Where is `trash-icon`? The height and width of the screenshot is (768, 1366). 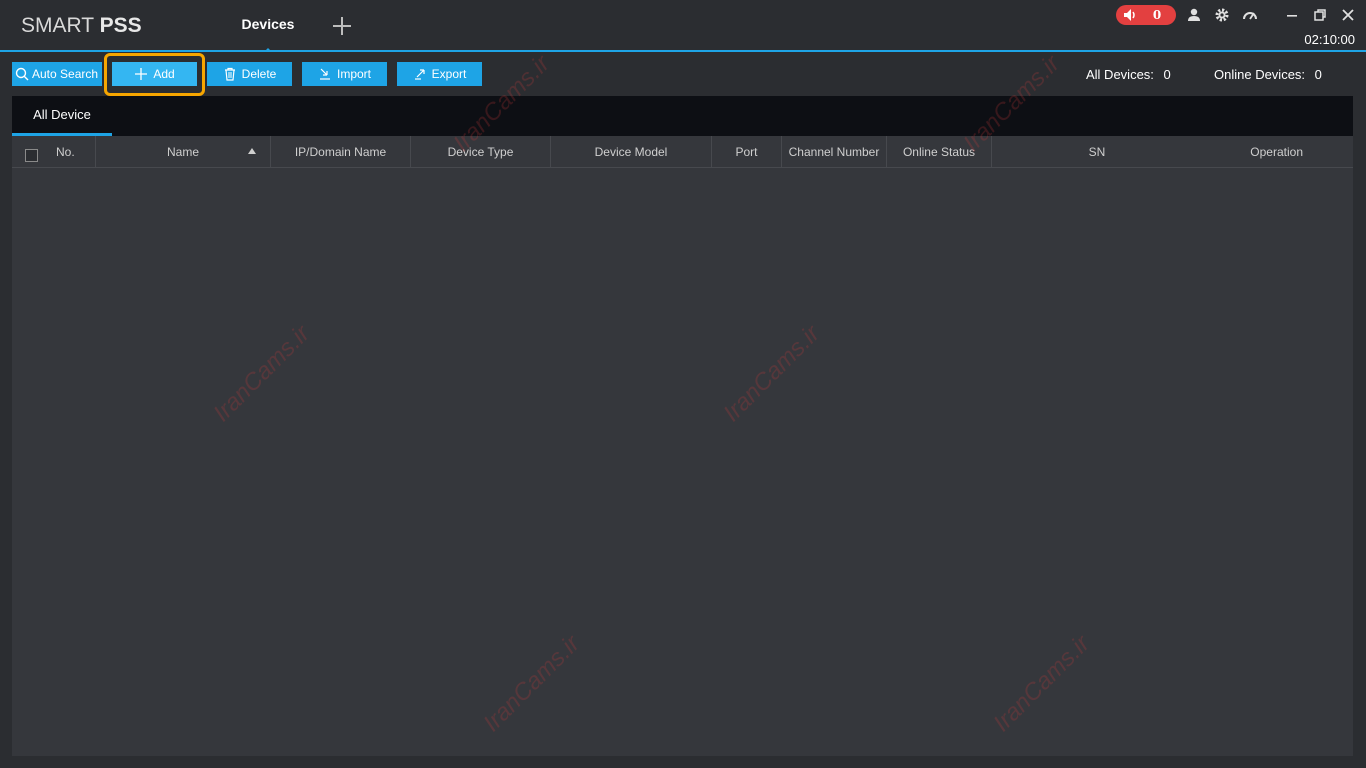 trash-icon is located at coordinates (229, 74).